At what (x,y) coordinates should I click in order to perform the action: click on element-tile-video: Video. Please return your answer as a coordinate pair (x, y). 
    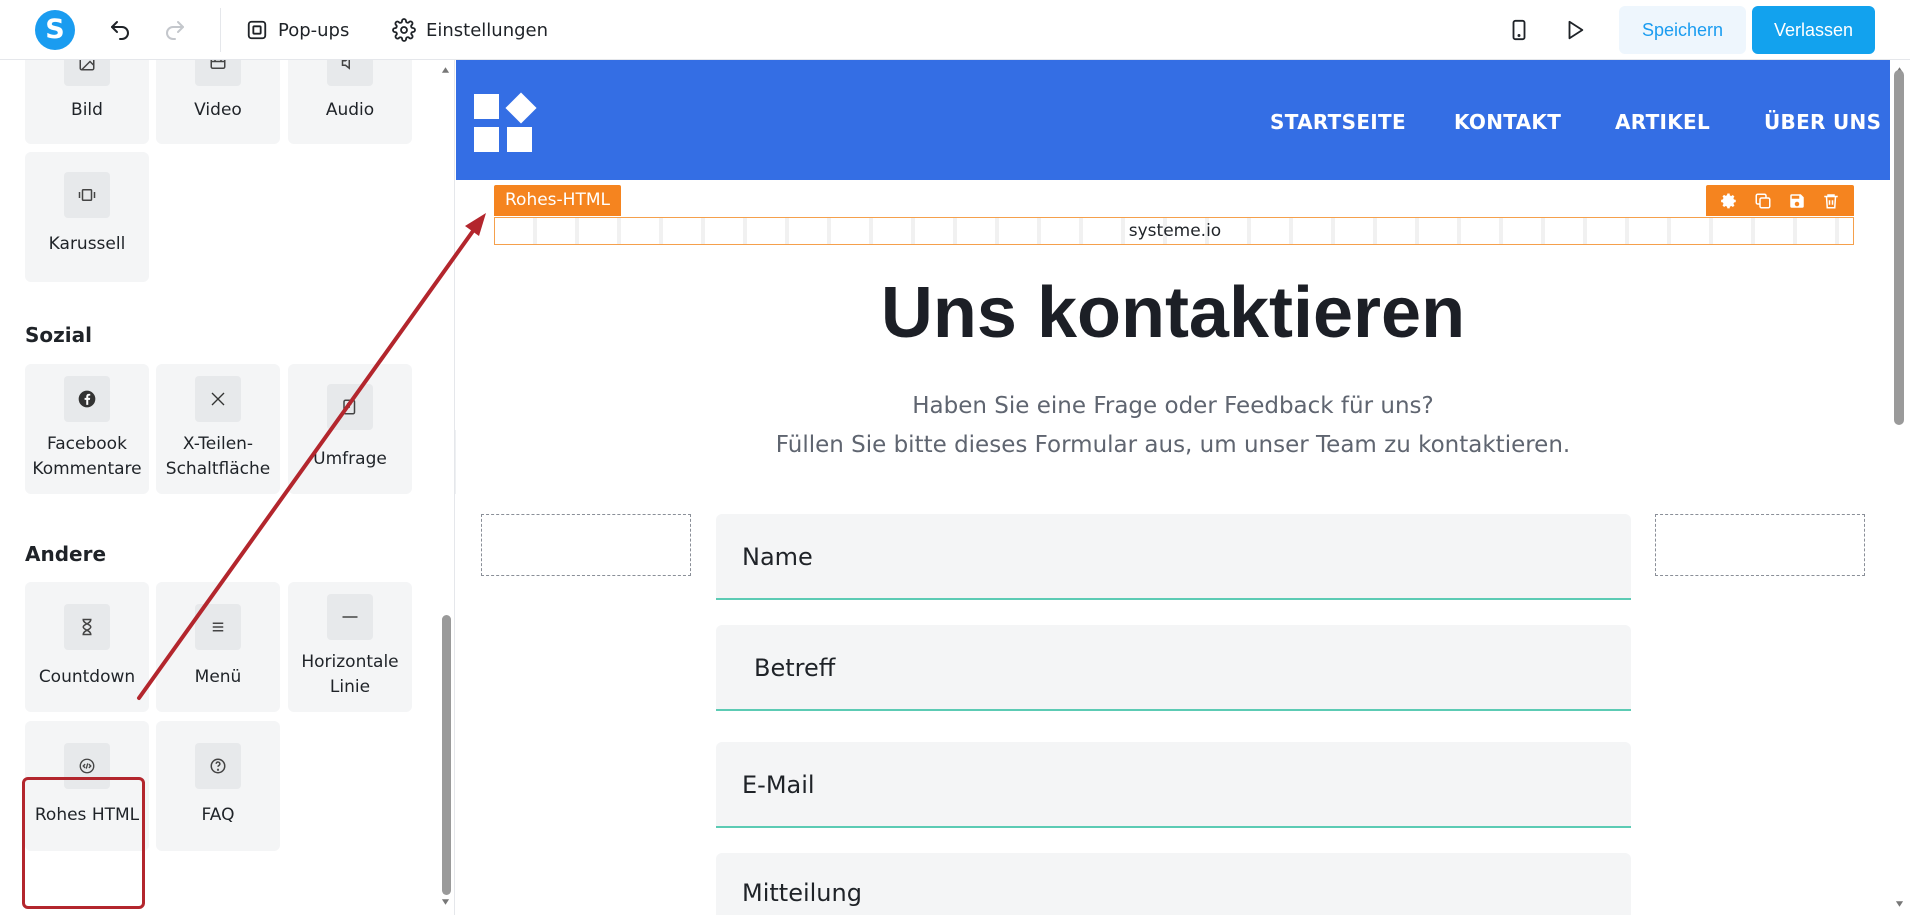
    Looking at the image, I should click on (218, 102).